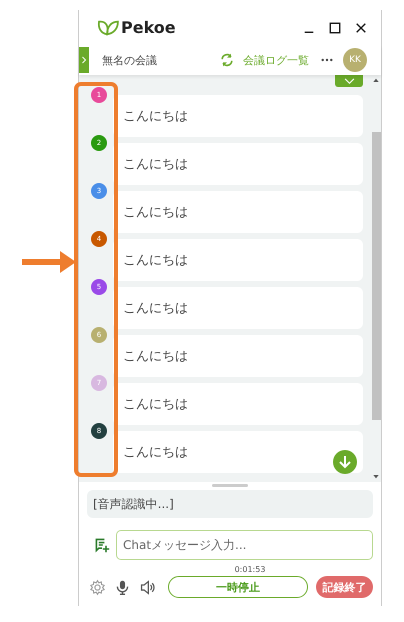  What do you see at coordinates (376, 80) in the screenshot?
I see `scroll-up-icon` at bounding box center [376, 80].